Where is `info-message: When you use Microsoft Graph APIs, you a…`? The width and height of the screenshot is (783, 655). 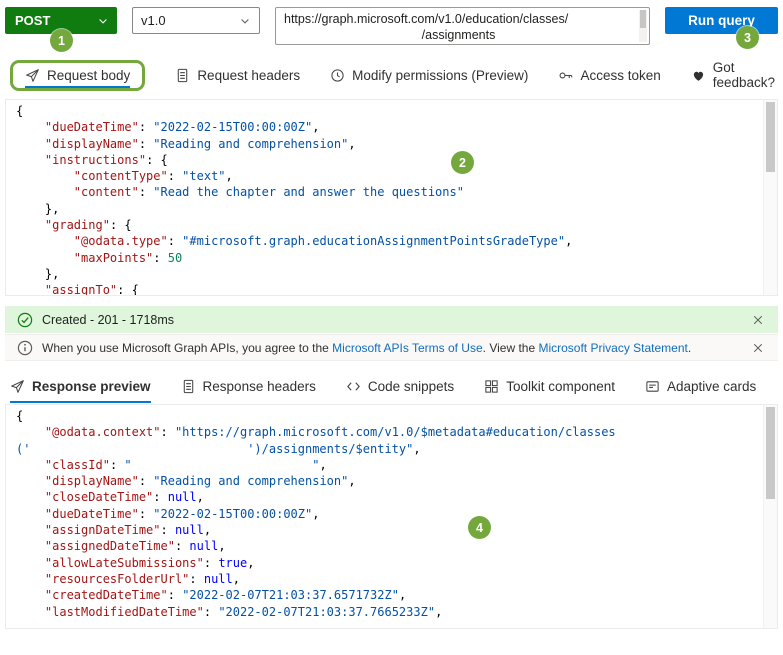 info-message: When you use Microsoft Graph APIs, you a… is located at coordinates (366, 348).